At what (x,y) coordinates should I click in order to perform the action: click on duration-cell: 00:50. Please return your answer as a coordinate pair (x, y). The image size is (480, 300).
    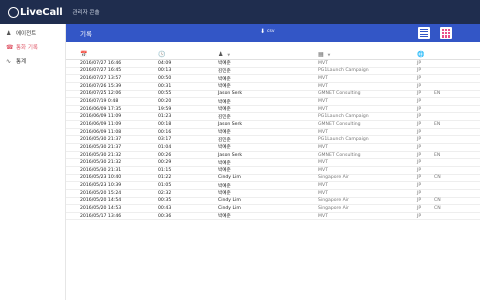
    Looking at the image, I should click on (165, 79).